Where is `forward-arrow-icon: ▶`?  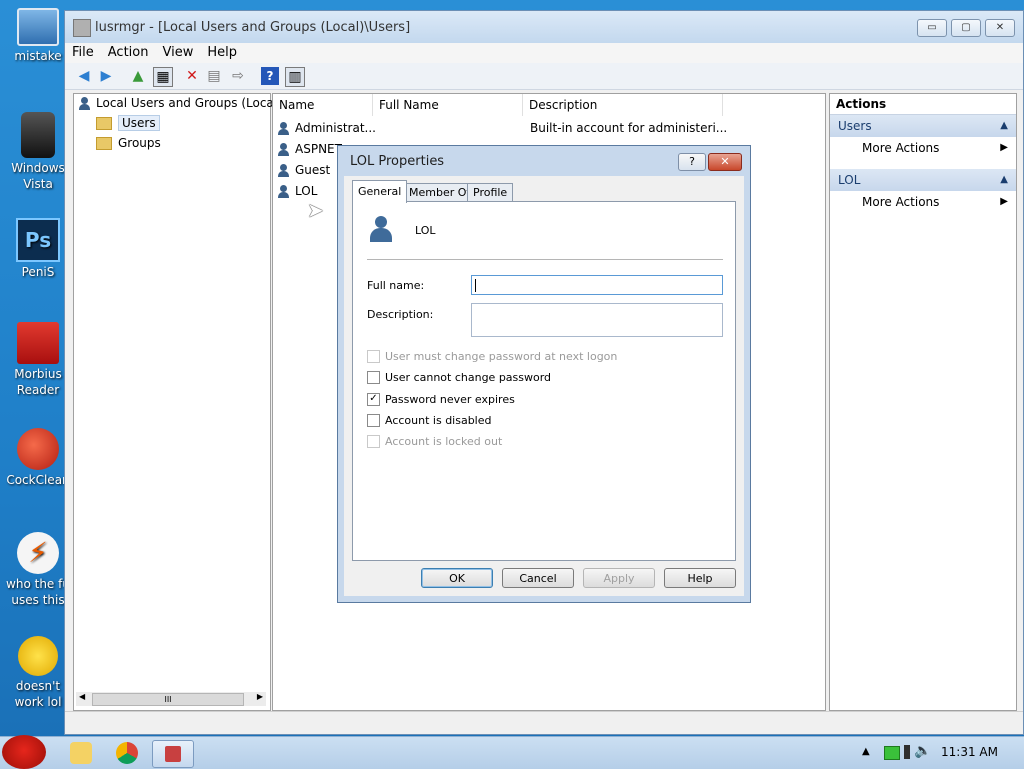 forward-arrow-icon: ▶ is located at coordinates (106, 76).